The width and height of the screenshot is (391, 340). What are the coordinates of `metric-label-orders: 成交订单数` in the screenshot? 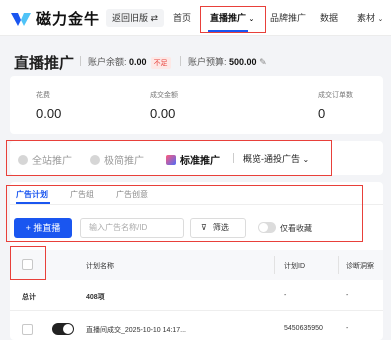 It's located at (335, 95).